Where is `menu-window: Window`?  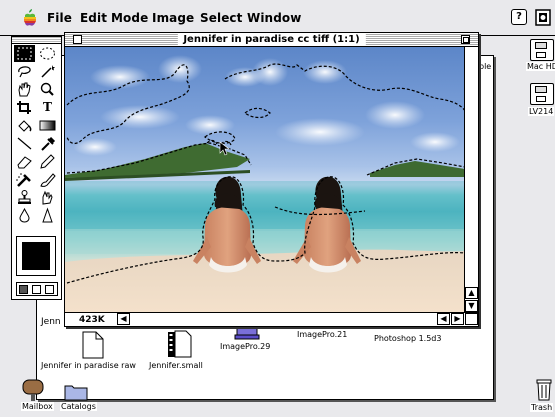 menu-window: Window is located at coordinates (274, 18).